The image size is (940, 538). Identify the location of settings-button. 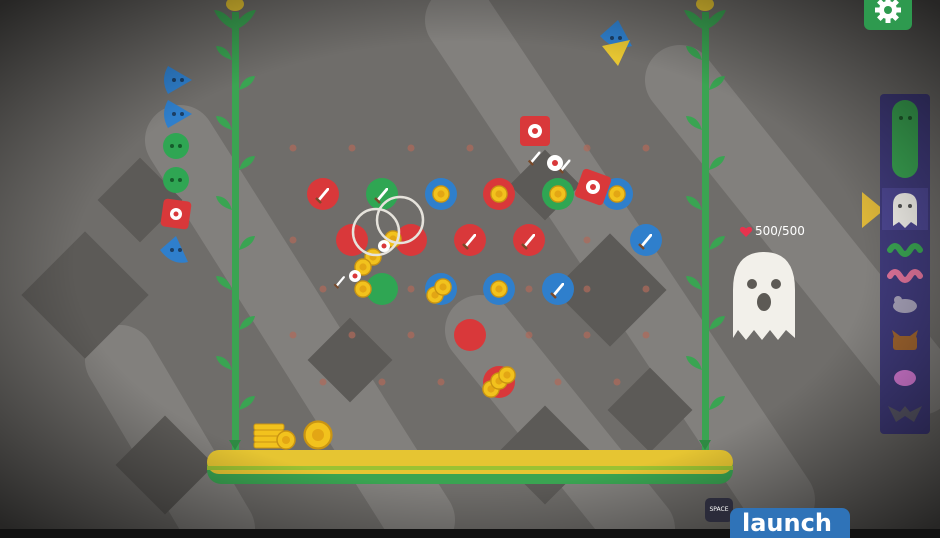
(888, 15).